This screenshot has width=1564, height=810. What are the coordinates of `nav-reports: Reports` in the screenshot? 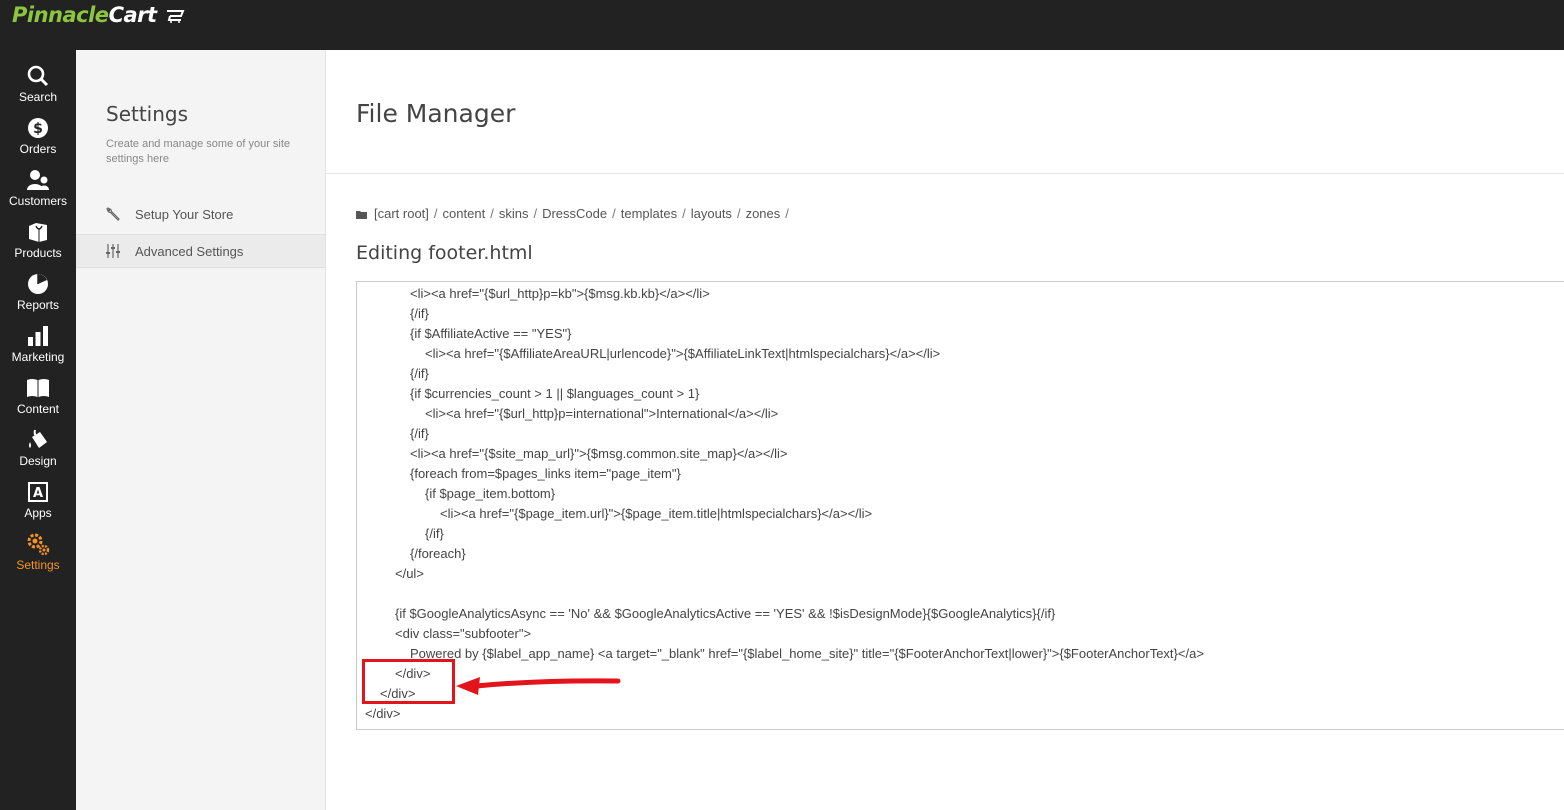 It's located at (38, 298).